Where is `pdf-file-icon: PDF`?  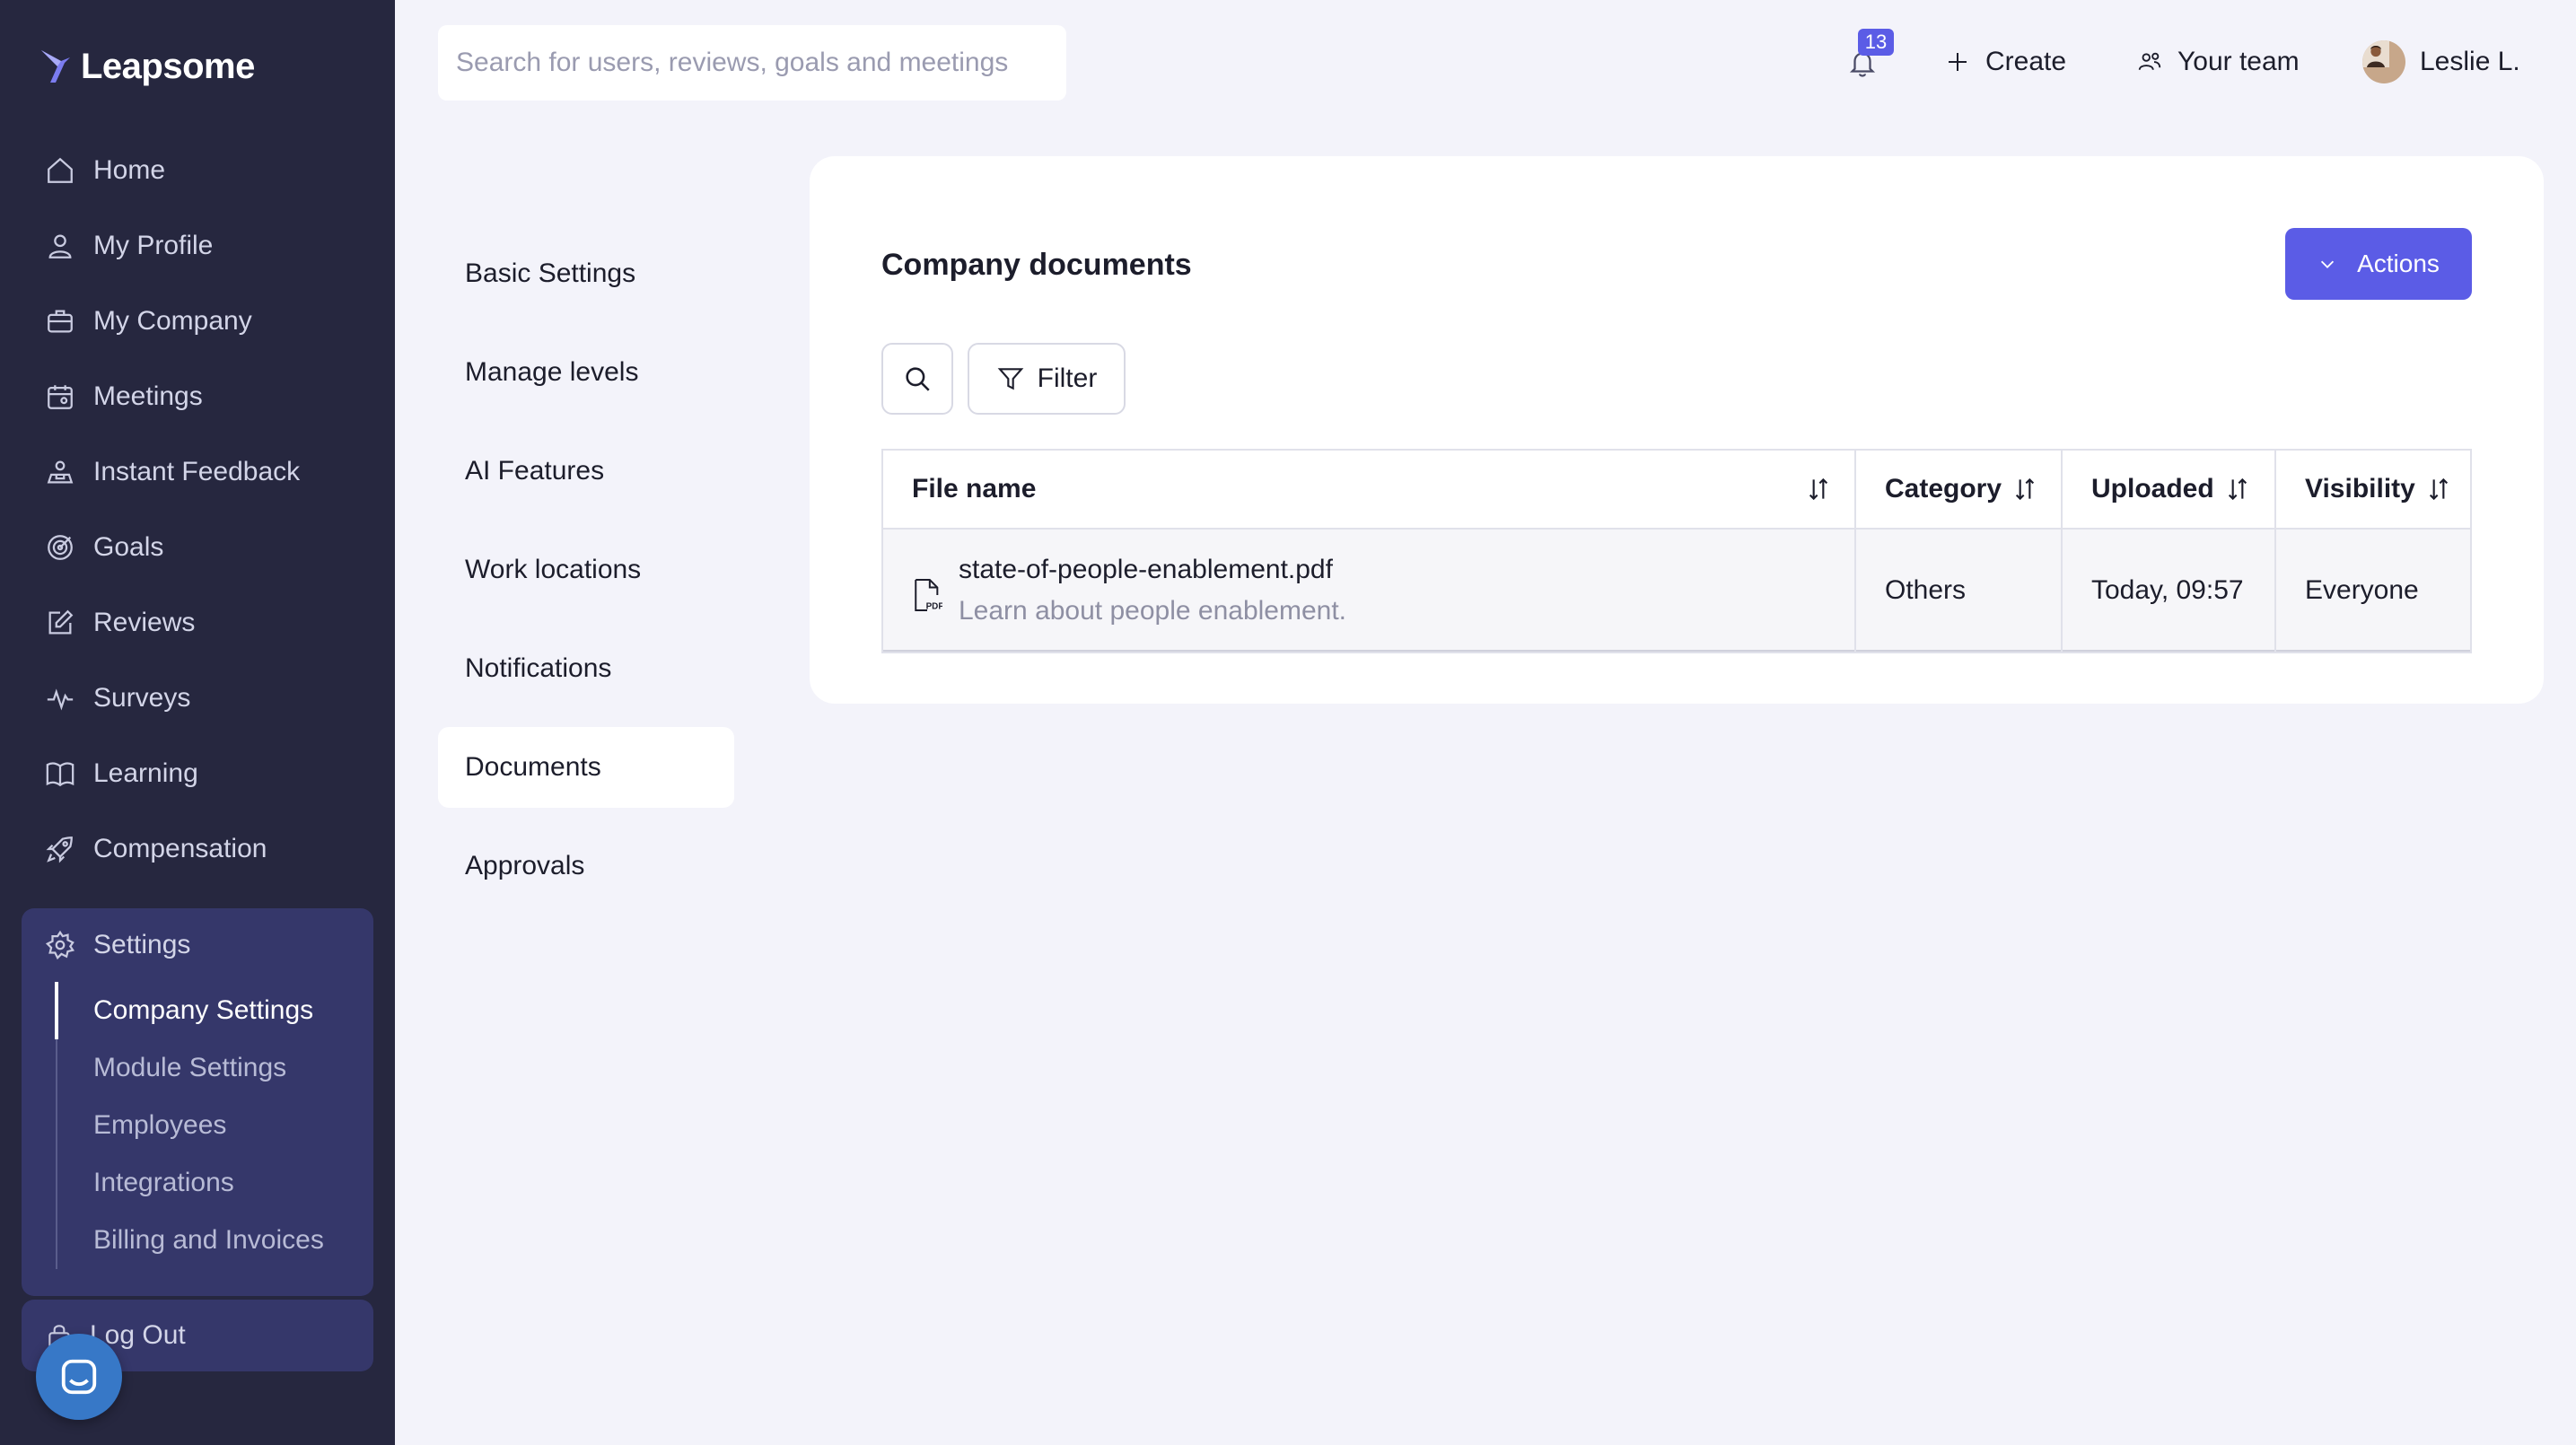 pdf-file-icon: PDF is located at coordinates (928, 595).